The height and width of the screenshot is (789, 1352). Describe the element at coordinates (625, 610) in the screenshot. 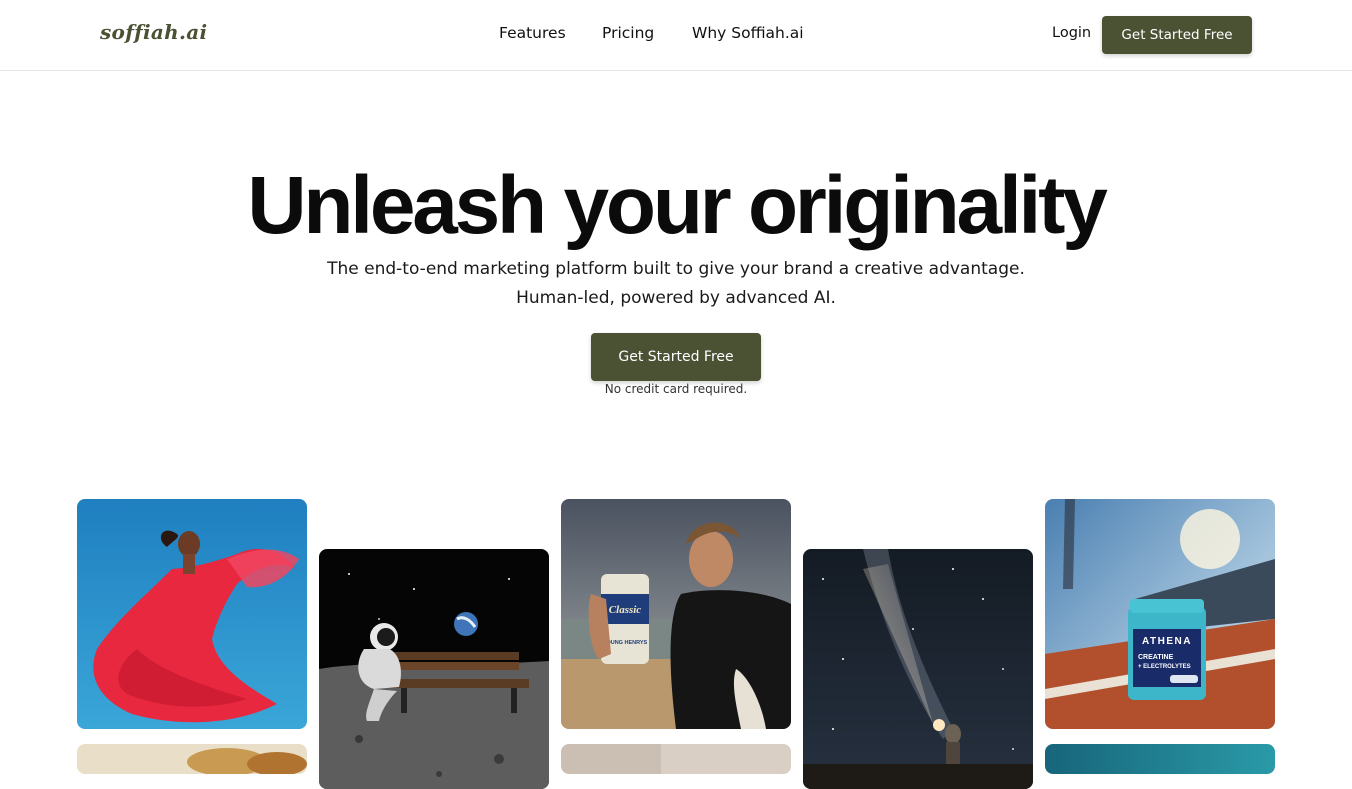

I see `can-label-classic: Classic` at that location.